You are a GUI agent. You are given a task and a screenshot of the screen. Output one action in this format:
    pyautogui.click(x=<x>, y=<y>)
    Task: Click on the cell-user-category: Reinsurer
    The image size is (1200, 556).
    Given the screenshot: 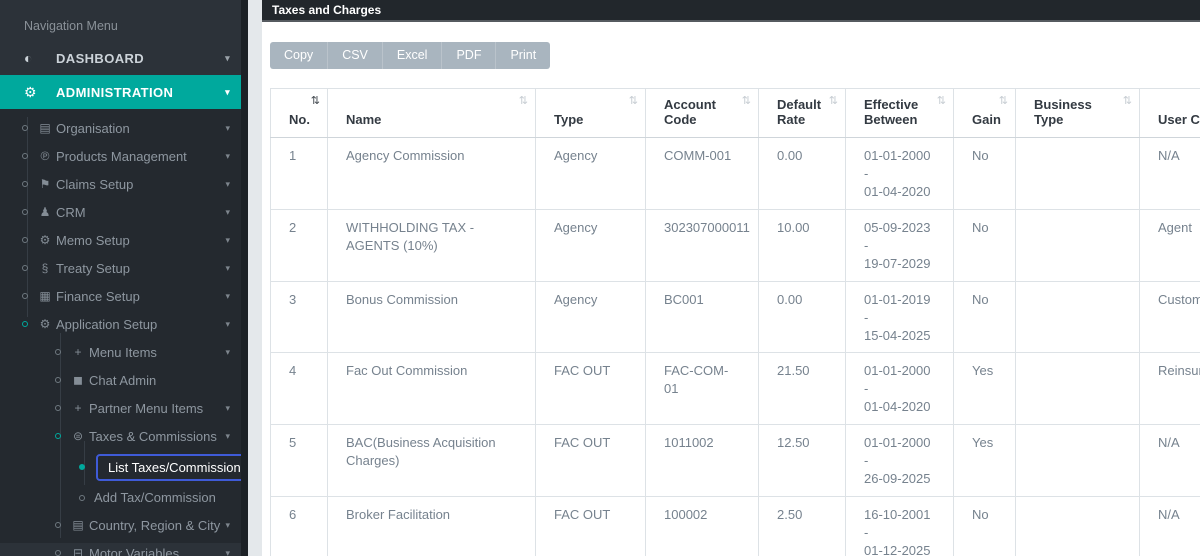 What is the action you would take?
    pyautogui.click(x=1169, y=389)
    